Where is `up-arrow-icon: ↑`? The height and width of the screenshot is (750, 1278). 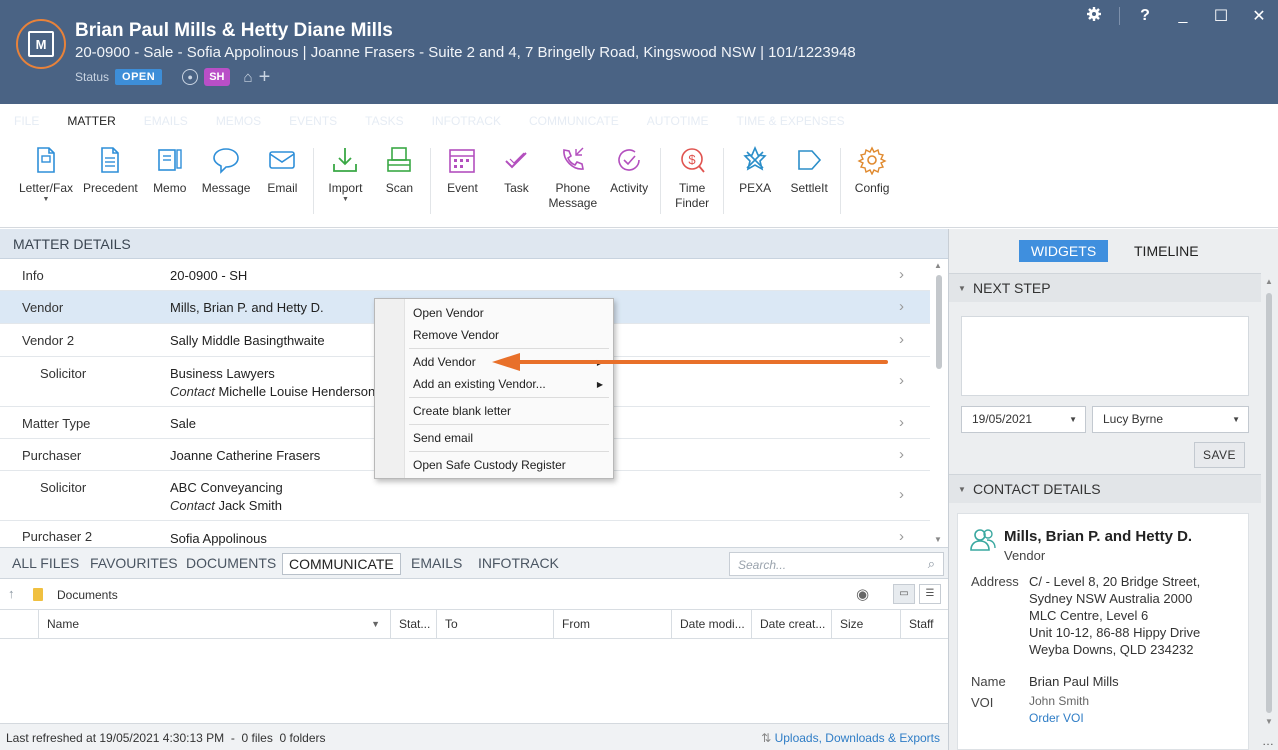
up-arrow-icon: ↑ is located at coordinates (11, 593).